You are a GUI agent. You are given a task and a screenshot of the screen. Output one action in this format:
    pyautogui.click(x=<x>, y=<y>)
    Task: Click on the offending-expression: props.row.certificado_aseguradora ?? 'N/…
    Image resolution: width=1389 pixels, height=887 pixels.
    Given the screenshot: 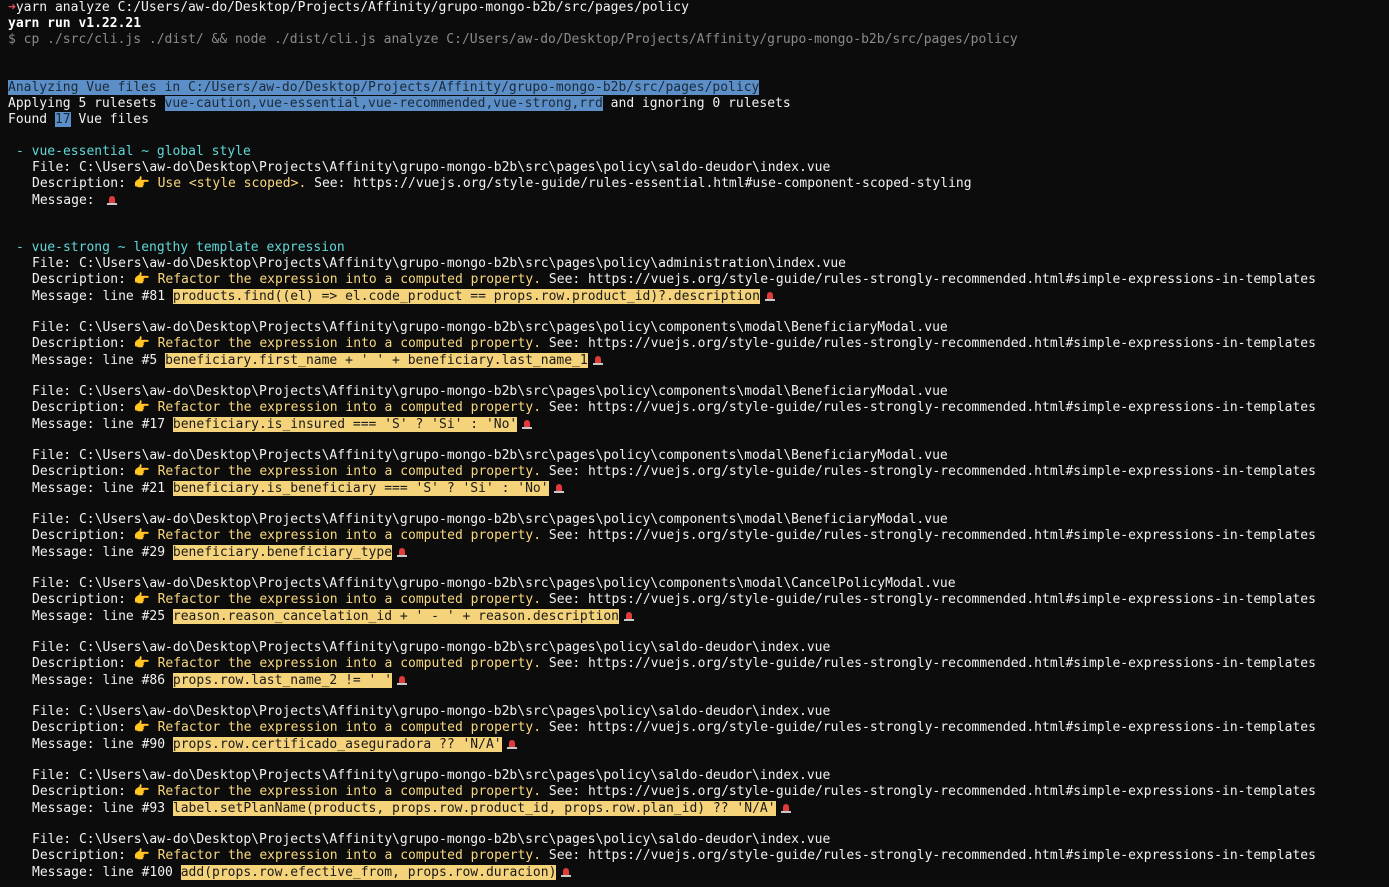 What is the action you would take?
    pyautogui.click(x=337, y=744)
    